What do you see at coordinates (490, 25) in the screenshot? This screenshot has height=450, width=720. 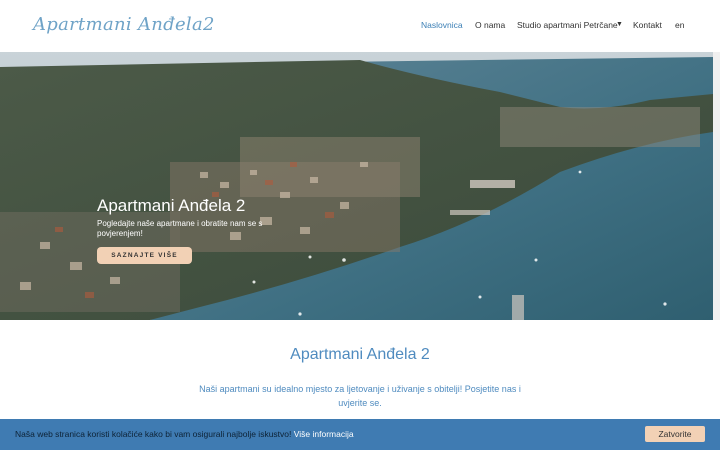 I see `nav-item-o-nama: O nama` at bounding box center [490, 25].